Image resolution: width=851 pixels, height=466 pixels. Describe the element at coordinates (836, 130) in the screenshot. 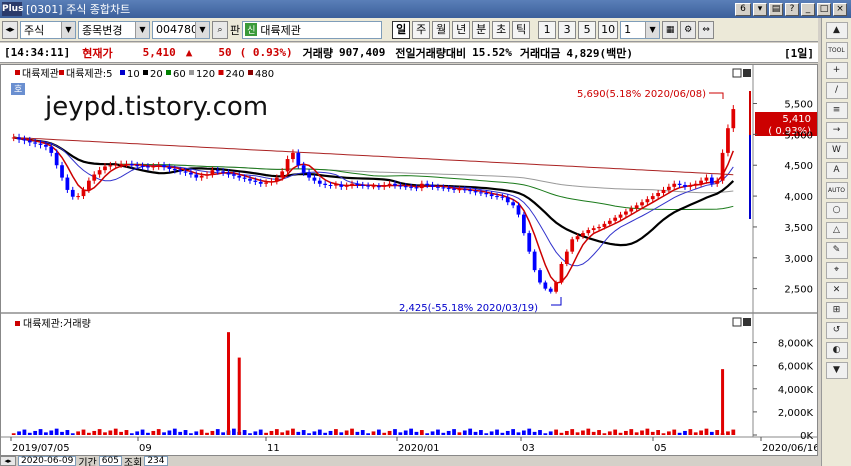

I see `arrow-icon: →` at that location.